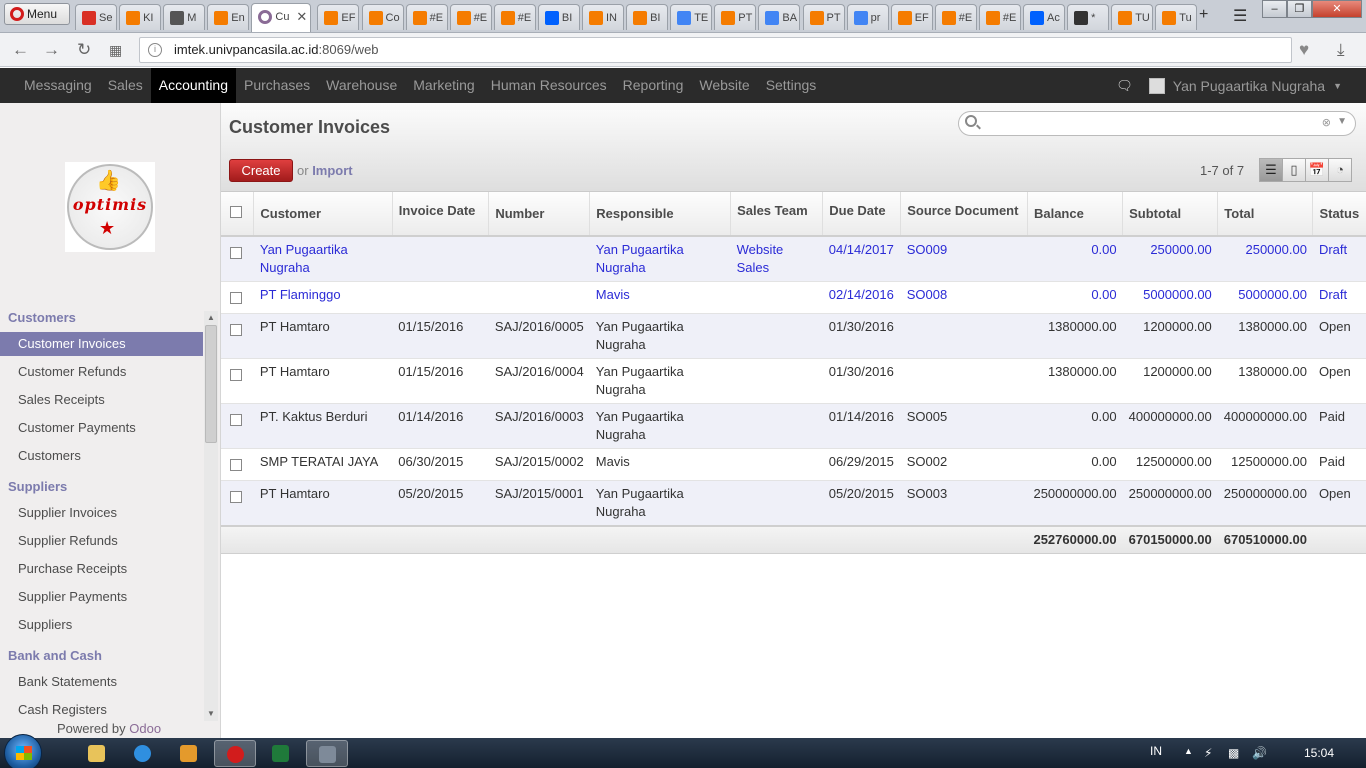 This screenshot has height=768, width=1366. I want to click on sidebar-item-supplier-payments: Supplier Payments, so click(101, 597).